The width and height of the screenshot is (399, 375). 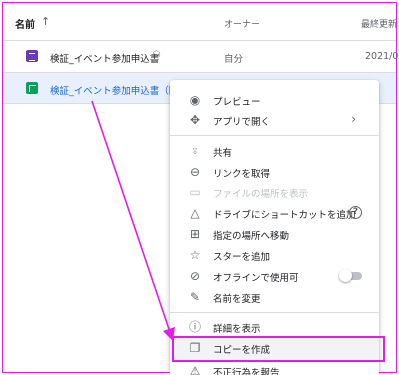 I want to click on column-modified-header: 最終更新, so click(x=379, y=23).